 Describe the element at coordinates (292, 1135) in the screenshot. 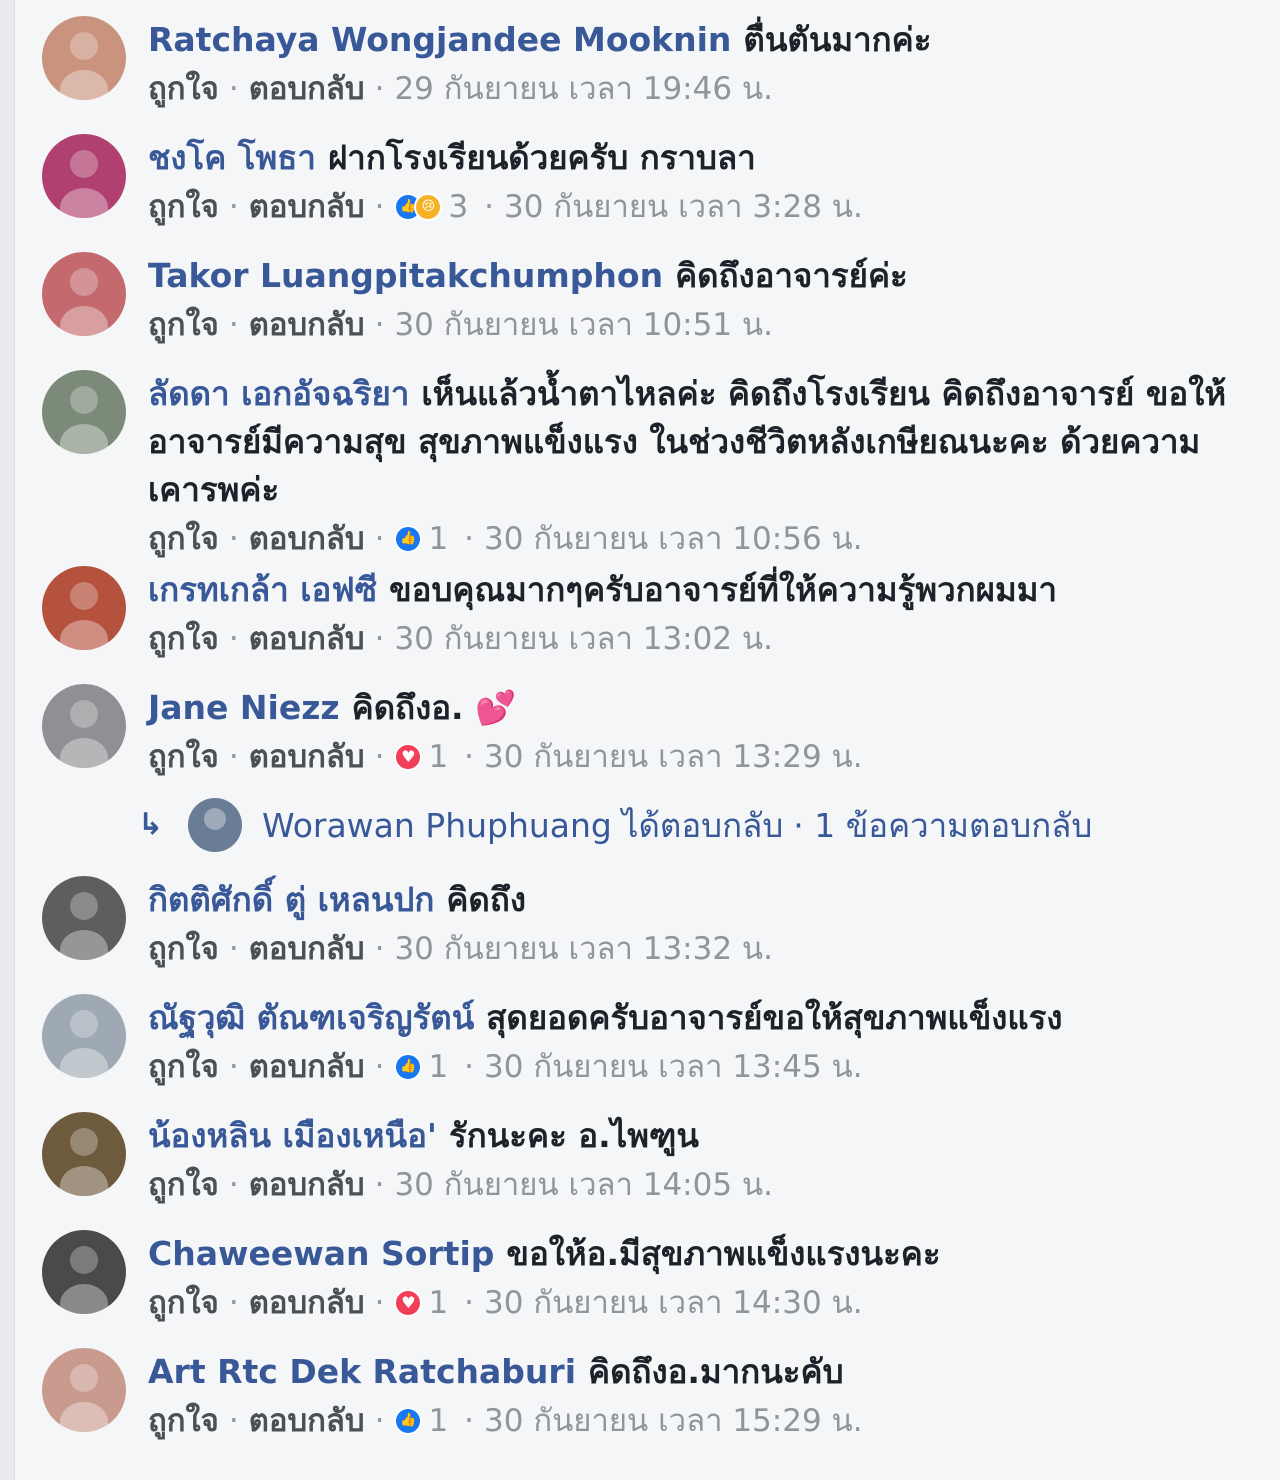

I see `comment-author-link: น้องหลิน เมืองเหนือ'` at that location.